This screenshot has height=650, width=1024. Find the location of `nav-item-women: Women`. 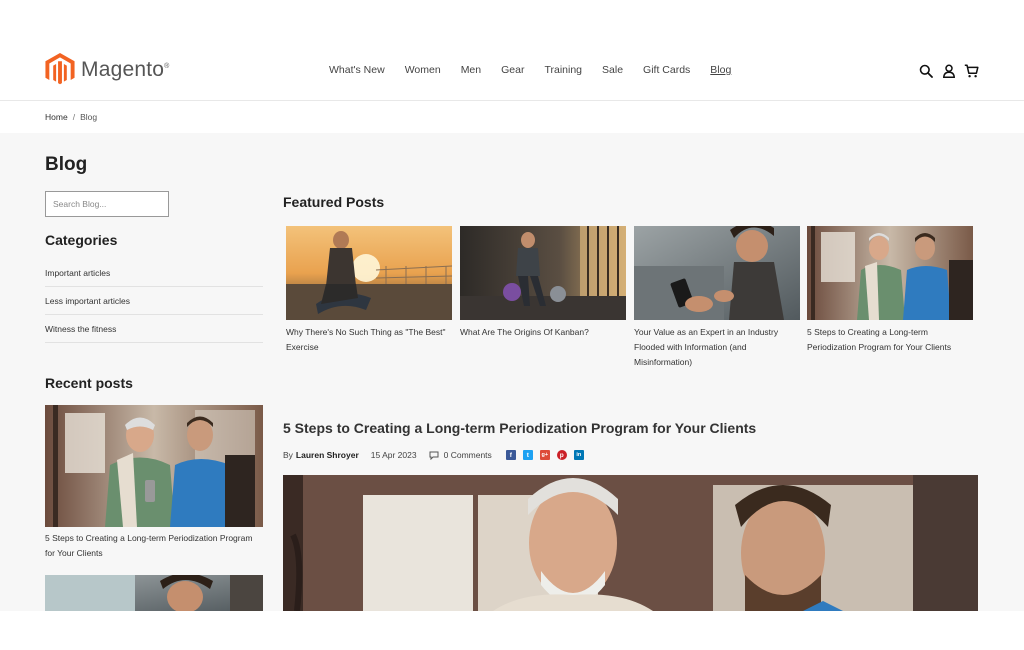

nav-item-women: Women is located at coordinates (423, 70).